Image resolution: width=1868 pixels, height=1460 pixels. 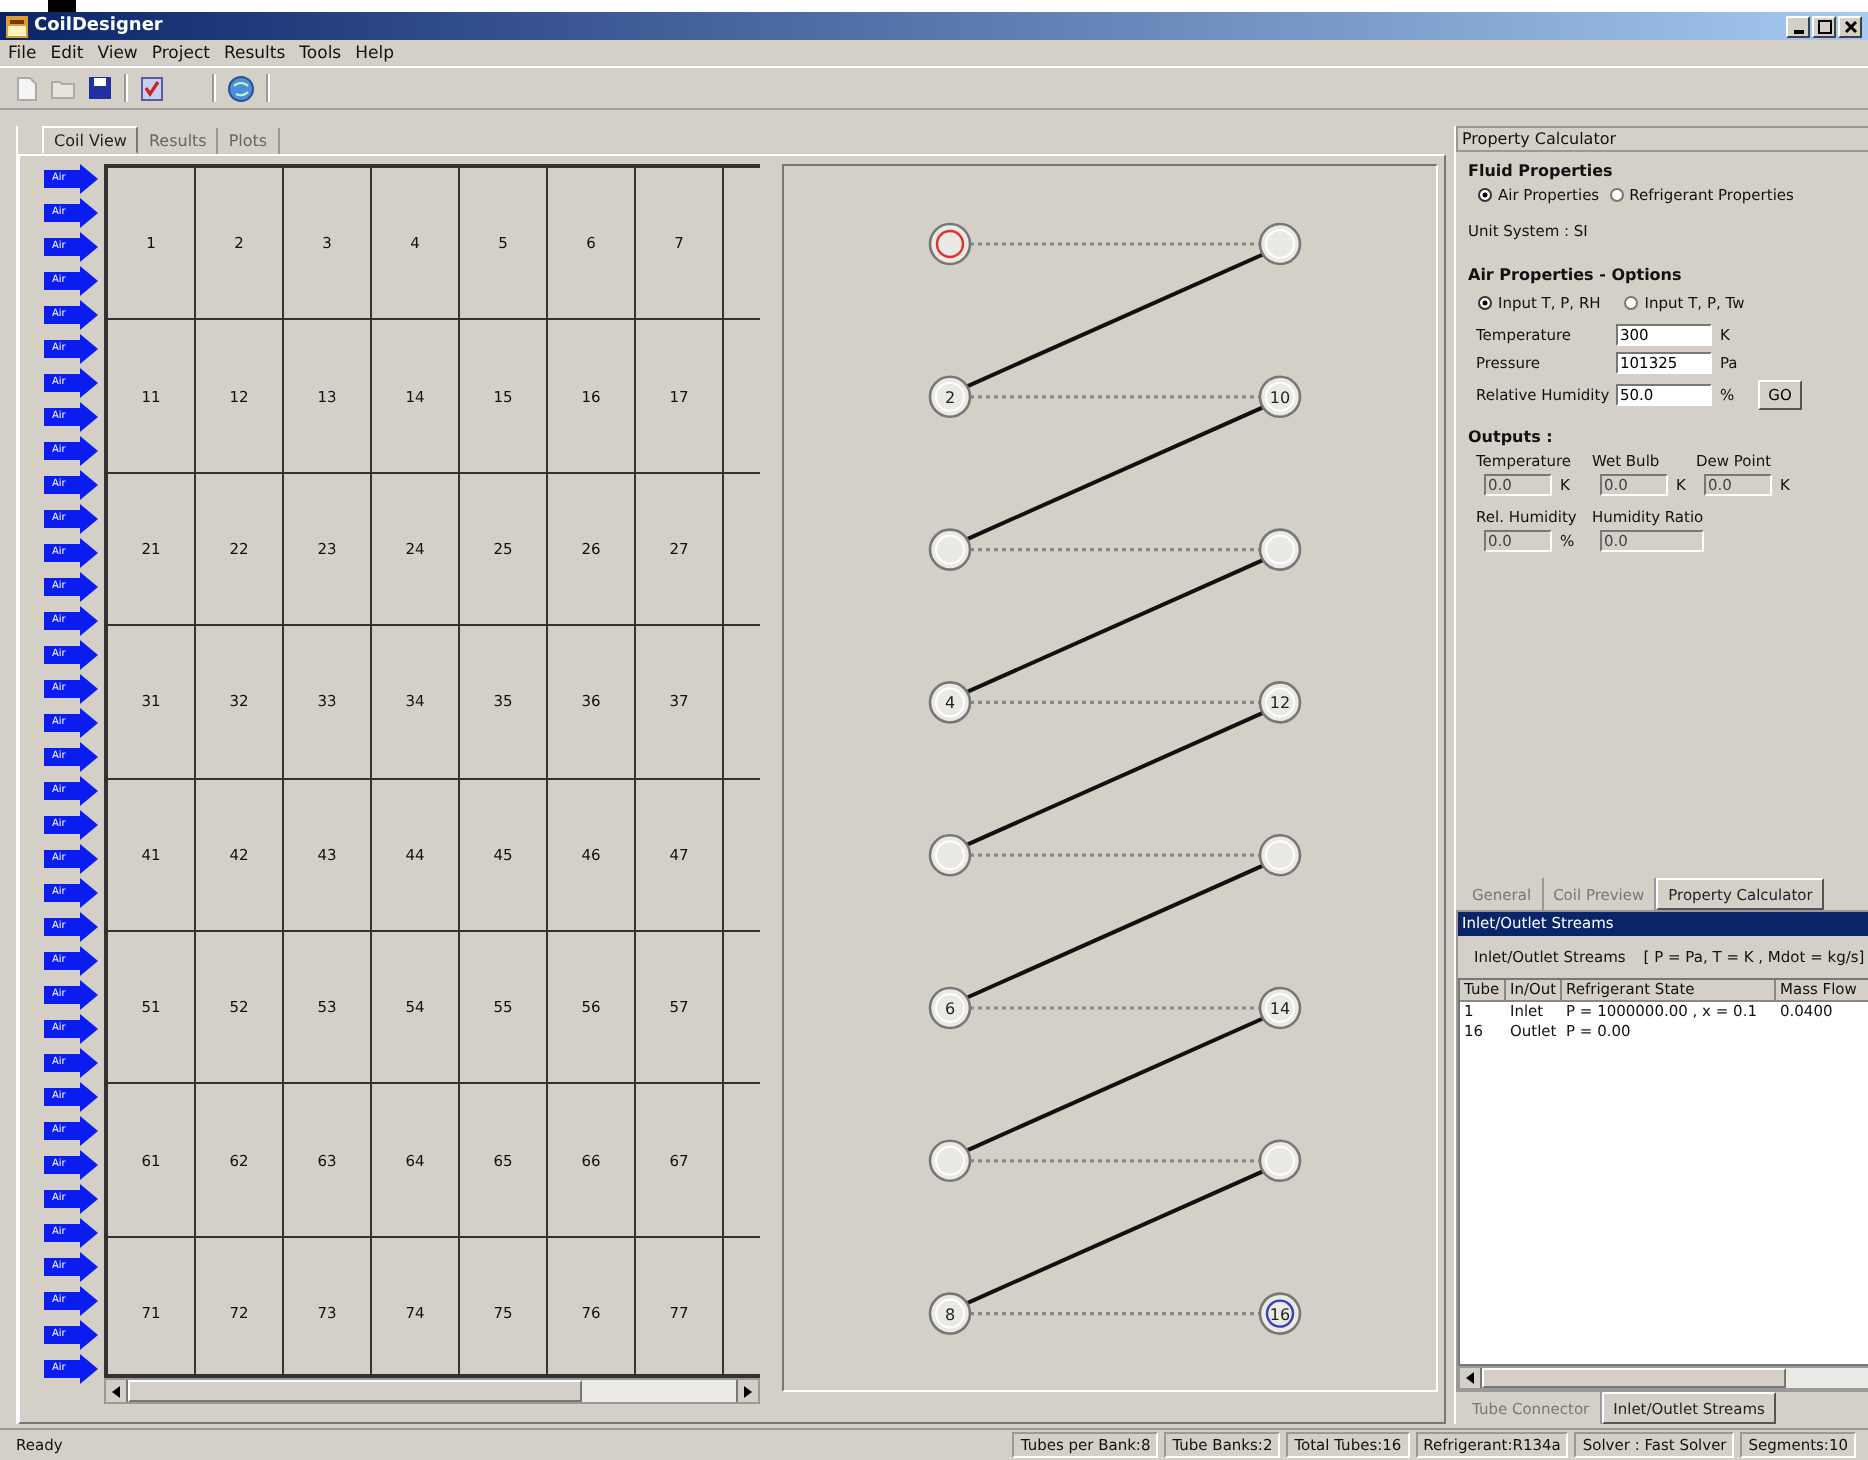 I want to click on tube-number: 8, so click(x=950, y=1314).